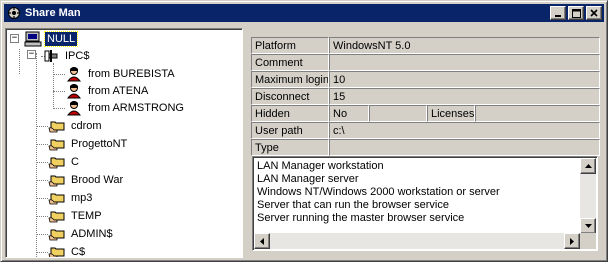 The image size is (608, 262). I want to click on scroll-corner, so click(588, 241).